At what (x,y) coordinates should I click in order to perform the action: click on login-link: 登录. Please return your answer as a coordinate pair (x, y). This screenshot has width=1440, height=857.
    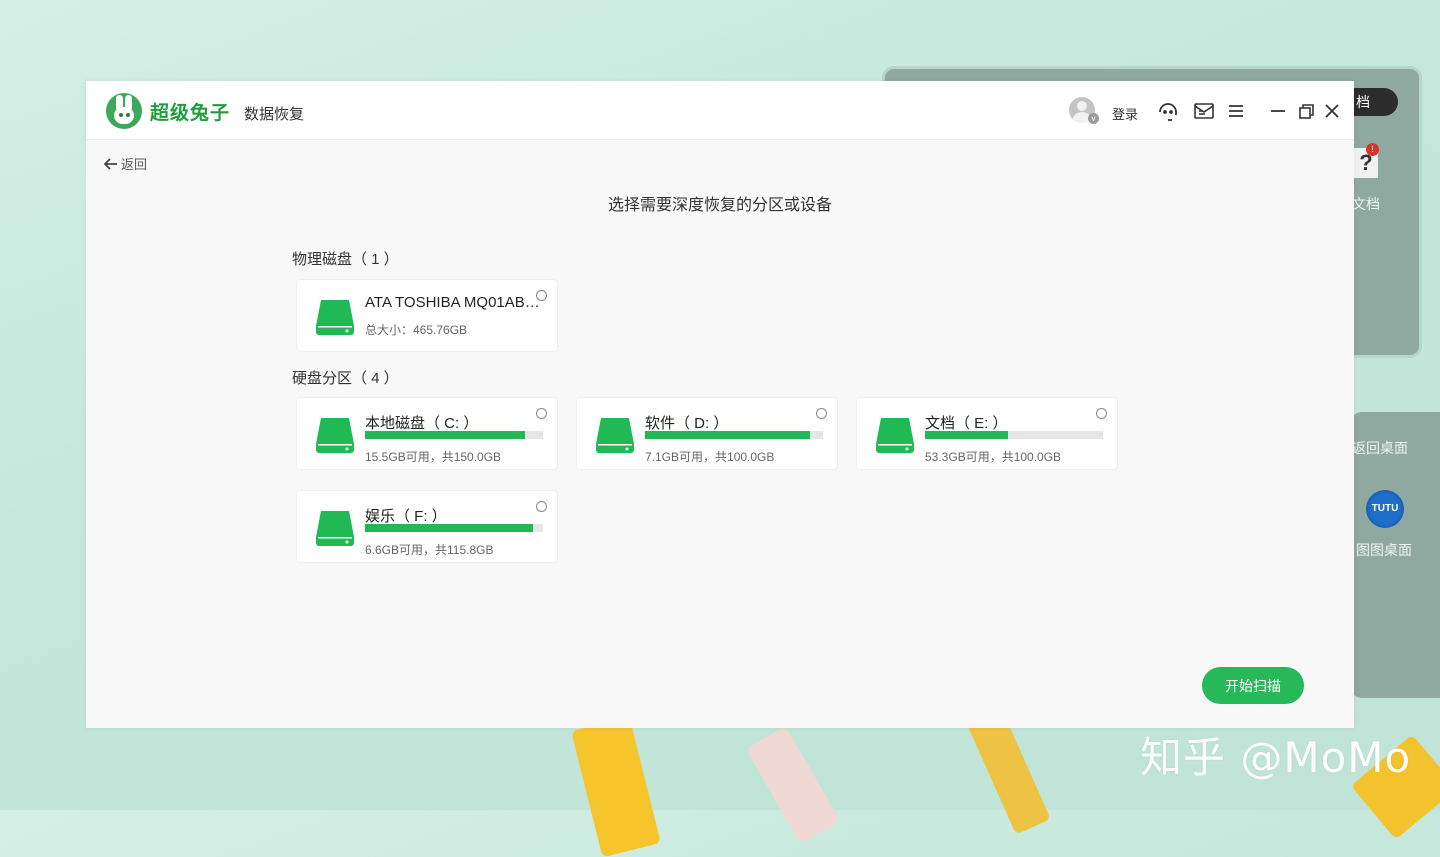
    Looking at the image, I should click on (1125, 113).